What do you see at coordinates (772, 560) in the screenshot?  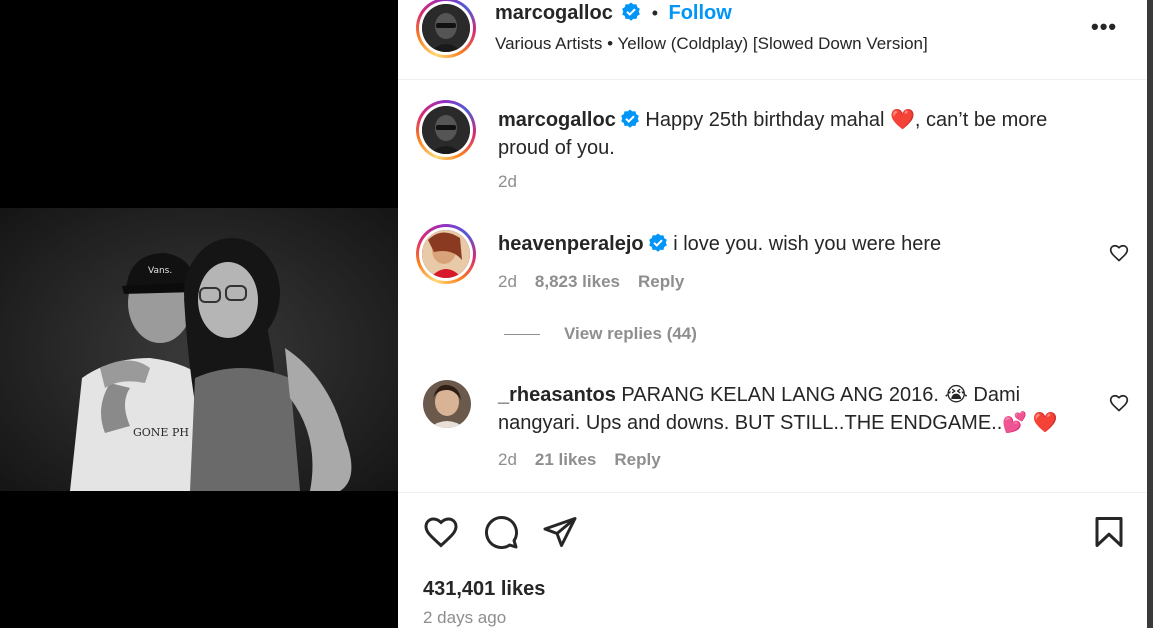 I see `post-actions: 431,401 likes 2 days ago` at bounding box center [772, 560].